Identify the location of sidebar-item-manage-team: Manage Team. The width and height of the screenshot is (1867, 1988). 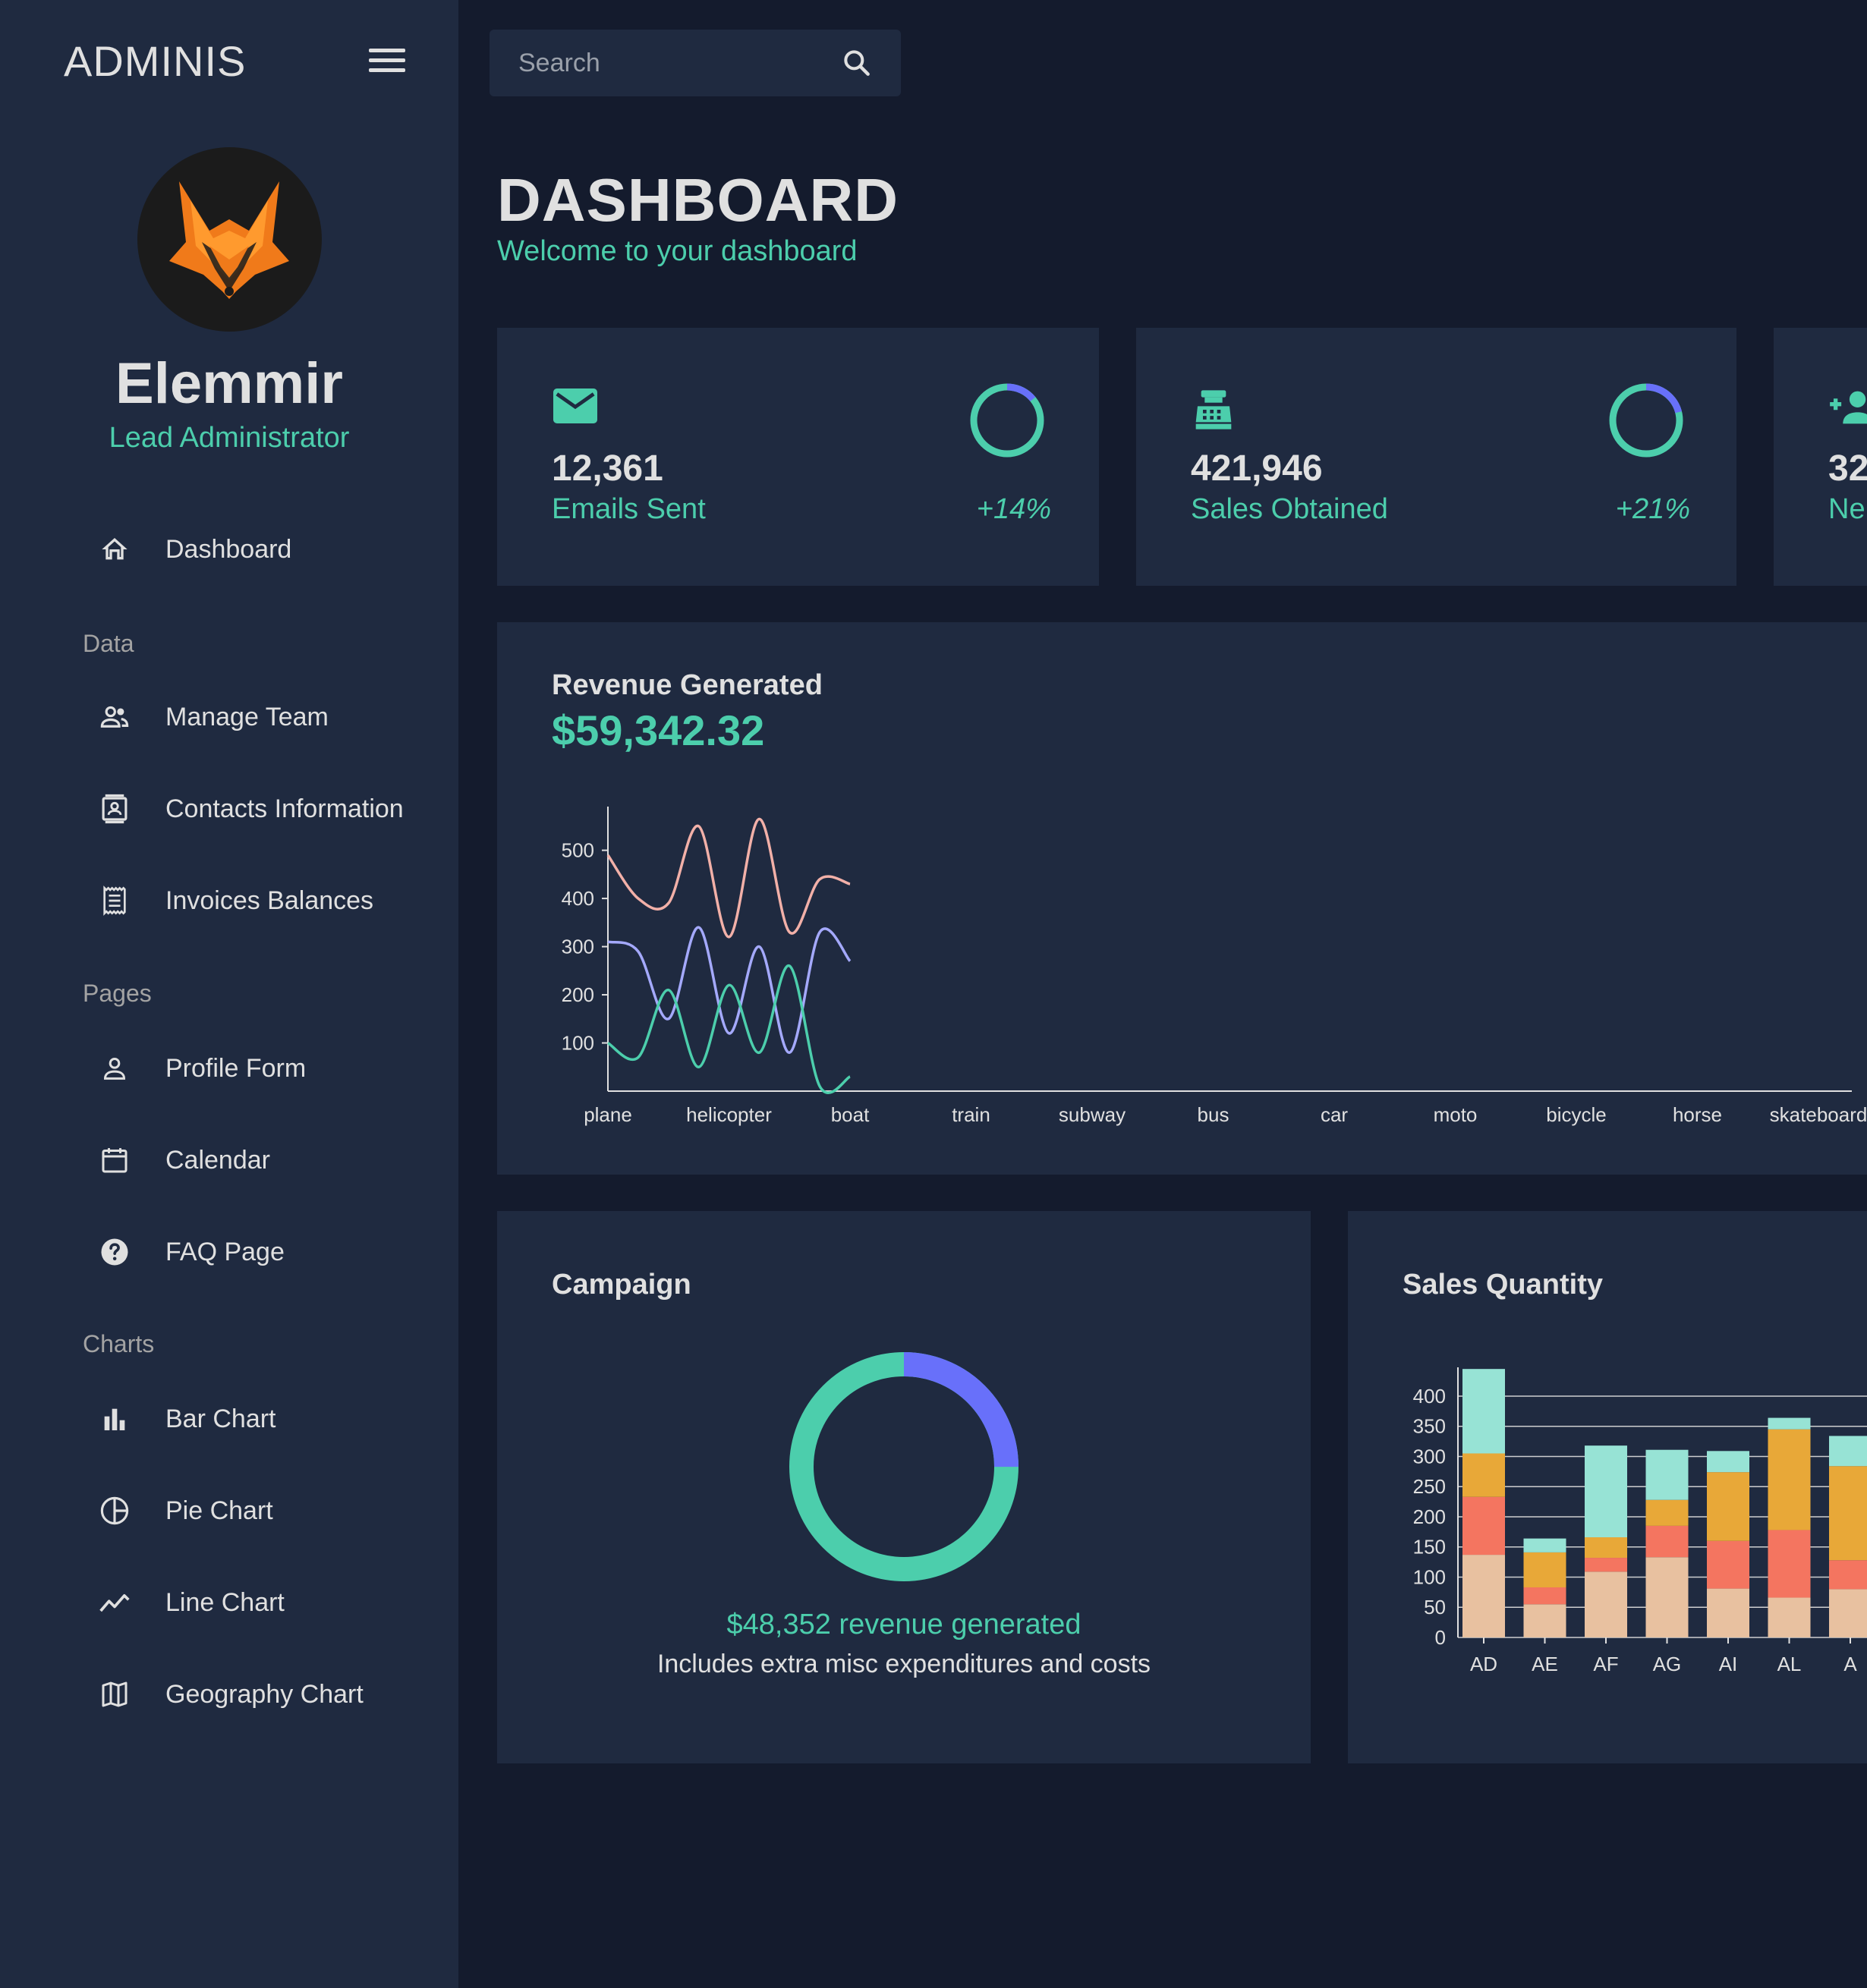
(213, 717).